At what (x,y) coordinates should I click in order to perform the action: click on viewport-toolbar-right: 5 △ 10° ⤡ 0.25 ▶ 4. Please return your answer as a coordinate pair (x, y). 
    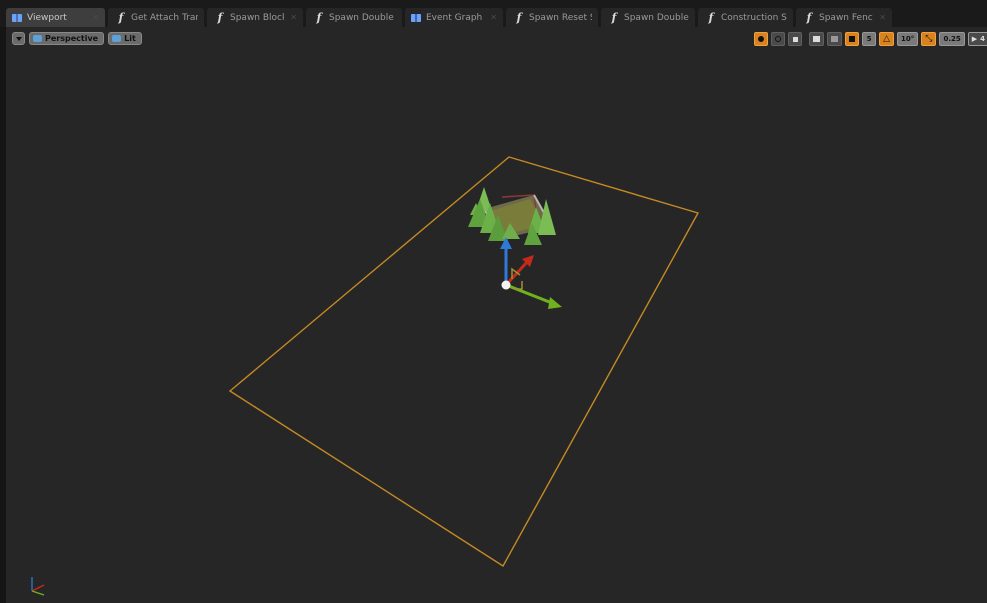
    Looking at the image, I should click on (870, 39).